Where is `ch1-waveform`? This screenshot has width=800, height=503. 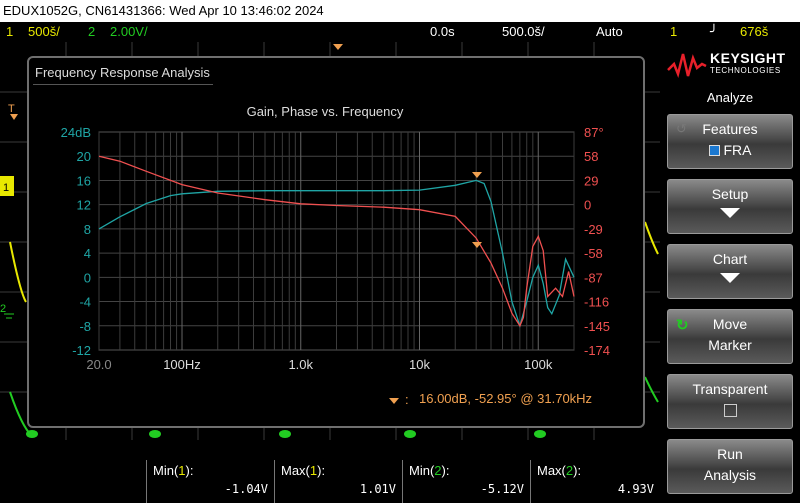 ch1-waveform is located at coordinates (18, 272).